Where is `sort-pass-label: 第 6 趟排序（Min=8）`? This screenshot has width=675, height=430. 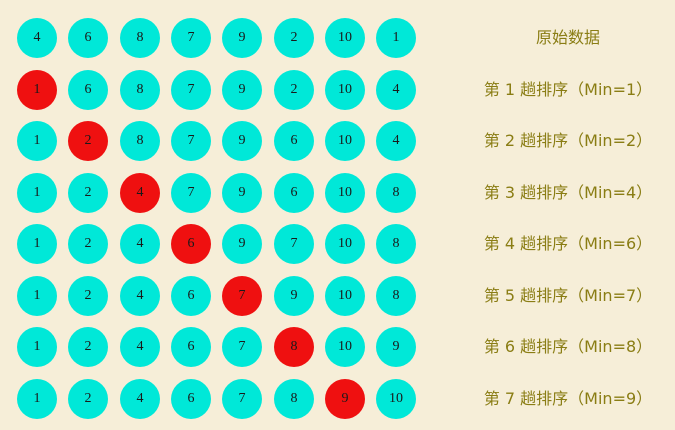 sort-pass-label: 第 6 趟排序（Min=8） is located at coordinates (568, 346).